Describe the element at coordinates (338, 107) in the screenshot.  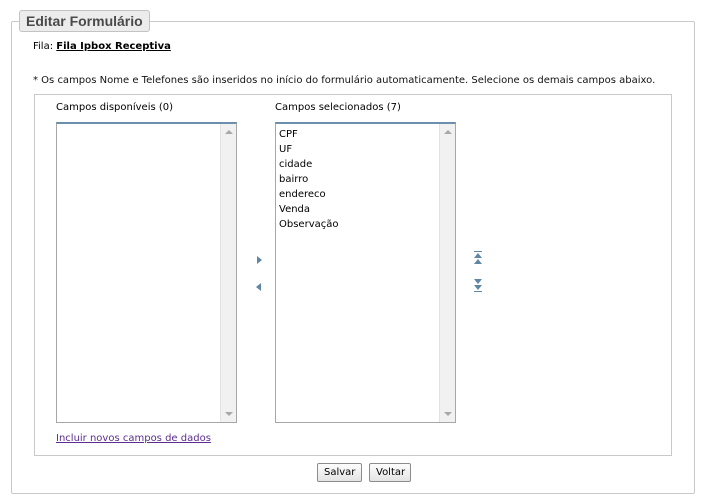
I see `selected-fields-label: Campos selecionados (7)` at that location.